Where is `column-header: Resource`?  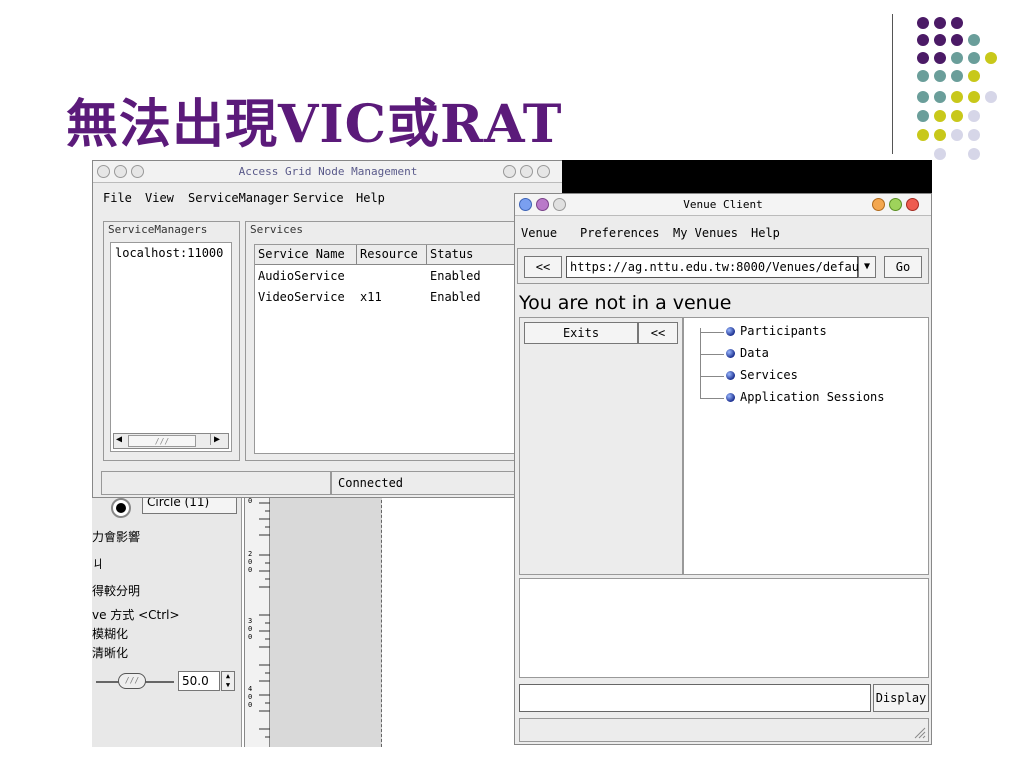
column-header: Resource is located at coordinates (392, 255).